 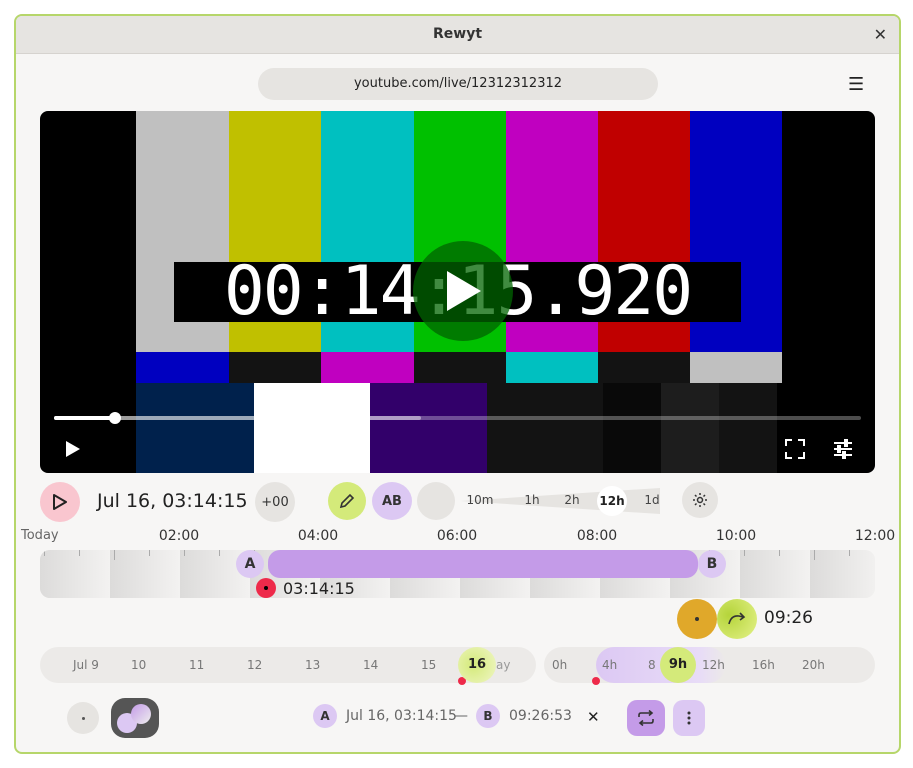 What do you see at coordinates (689, 718) in the screenshot?
I see `more-options-icon` at bounding box center [689, 718].